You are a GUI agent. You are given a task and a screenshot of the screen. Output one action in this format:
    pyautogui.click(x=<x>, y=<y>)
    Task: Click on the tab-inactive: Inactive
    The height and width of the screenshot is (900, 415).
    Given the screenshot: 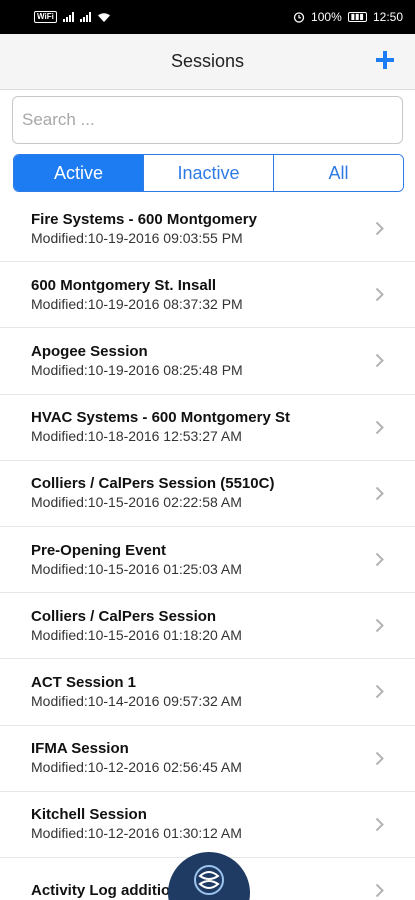 What is the action you would take?
    pyautogui.click(x=208, y=173)
    